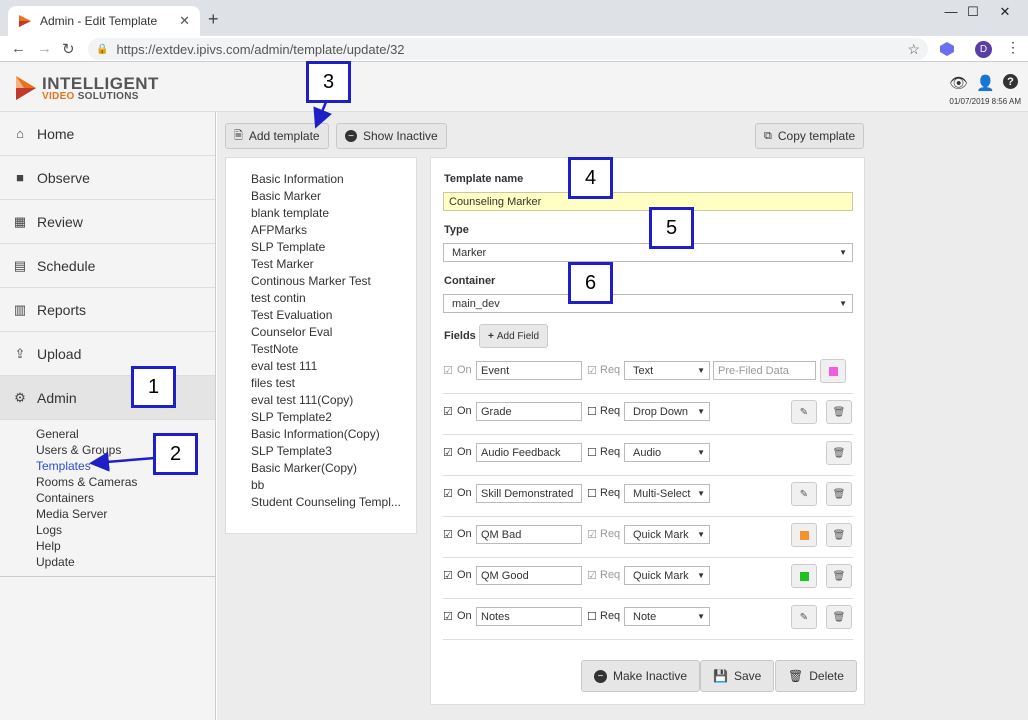 This screenshot has width=1028, height=720. Describe the element at coordinates (590, 178) in the screenshot. I see `annotation-4: 4` at that location.